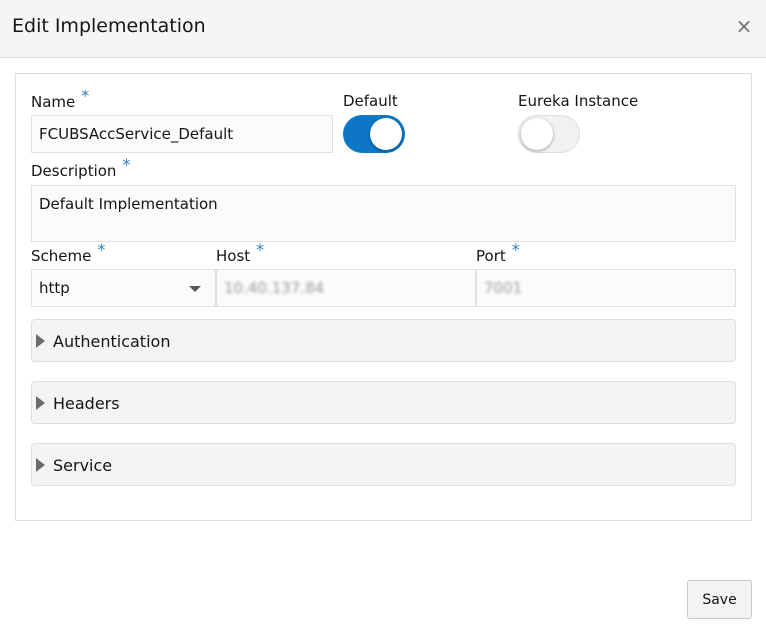 The image size is (766, 636). What do you see at coordinates (383, 402) in the screenshot?
I see `headers-section-header: Headers` at bounding box center [383, 402].